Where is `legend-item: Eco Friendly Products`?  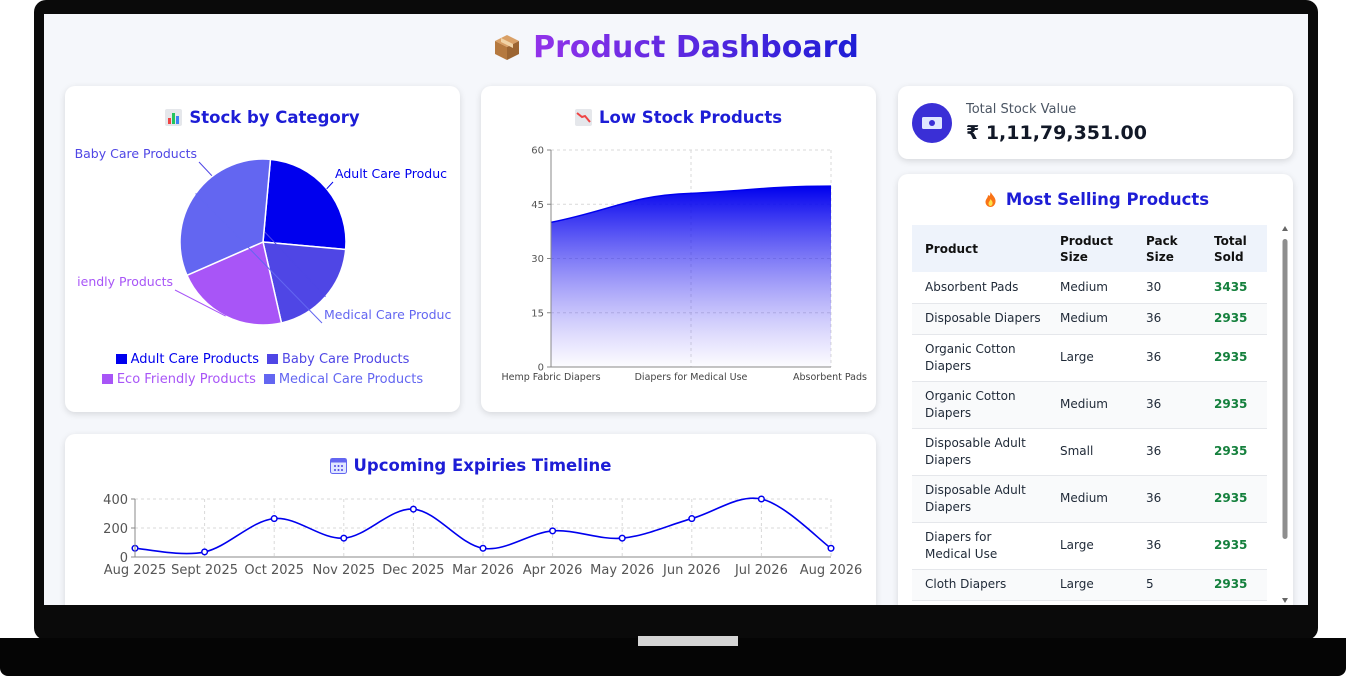
legend-item: Eco Friendly Products is located at coordinates (178, 380).